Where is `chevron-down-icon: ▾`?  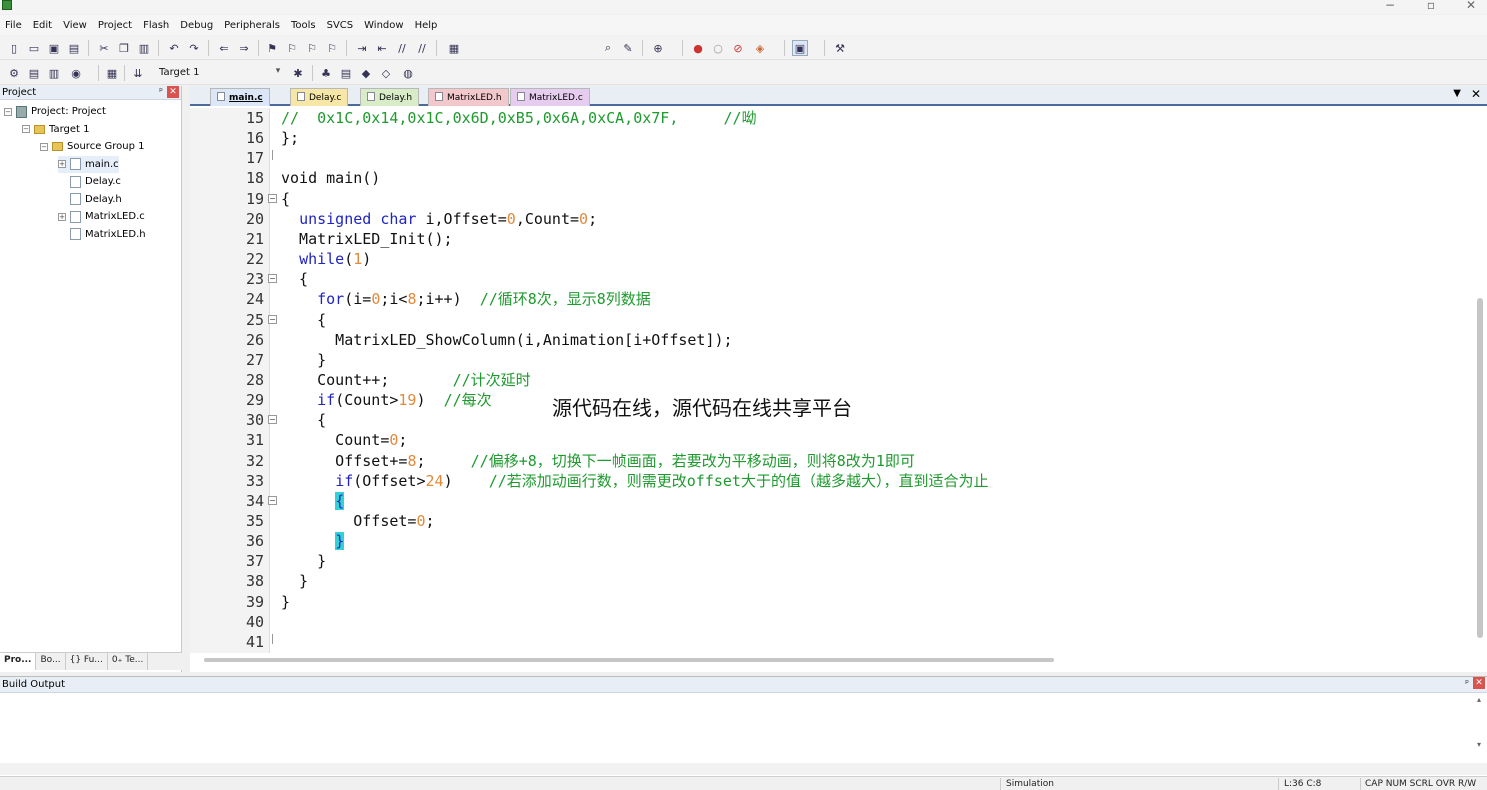
chevron-down-icon: ▾ is located at coordinates (278, 71).